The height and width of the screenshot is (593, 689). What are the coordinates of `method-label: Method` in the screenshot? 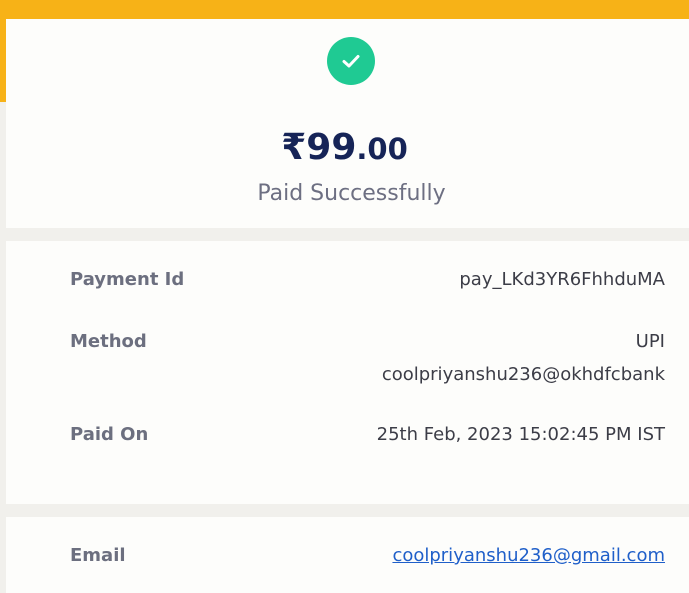 It's located at (108, 341).